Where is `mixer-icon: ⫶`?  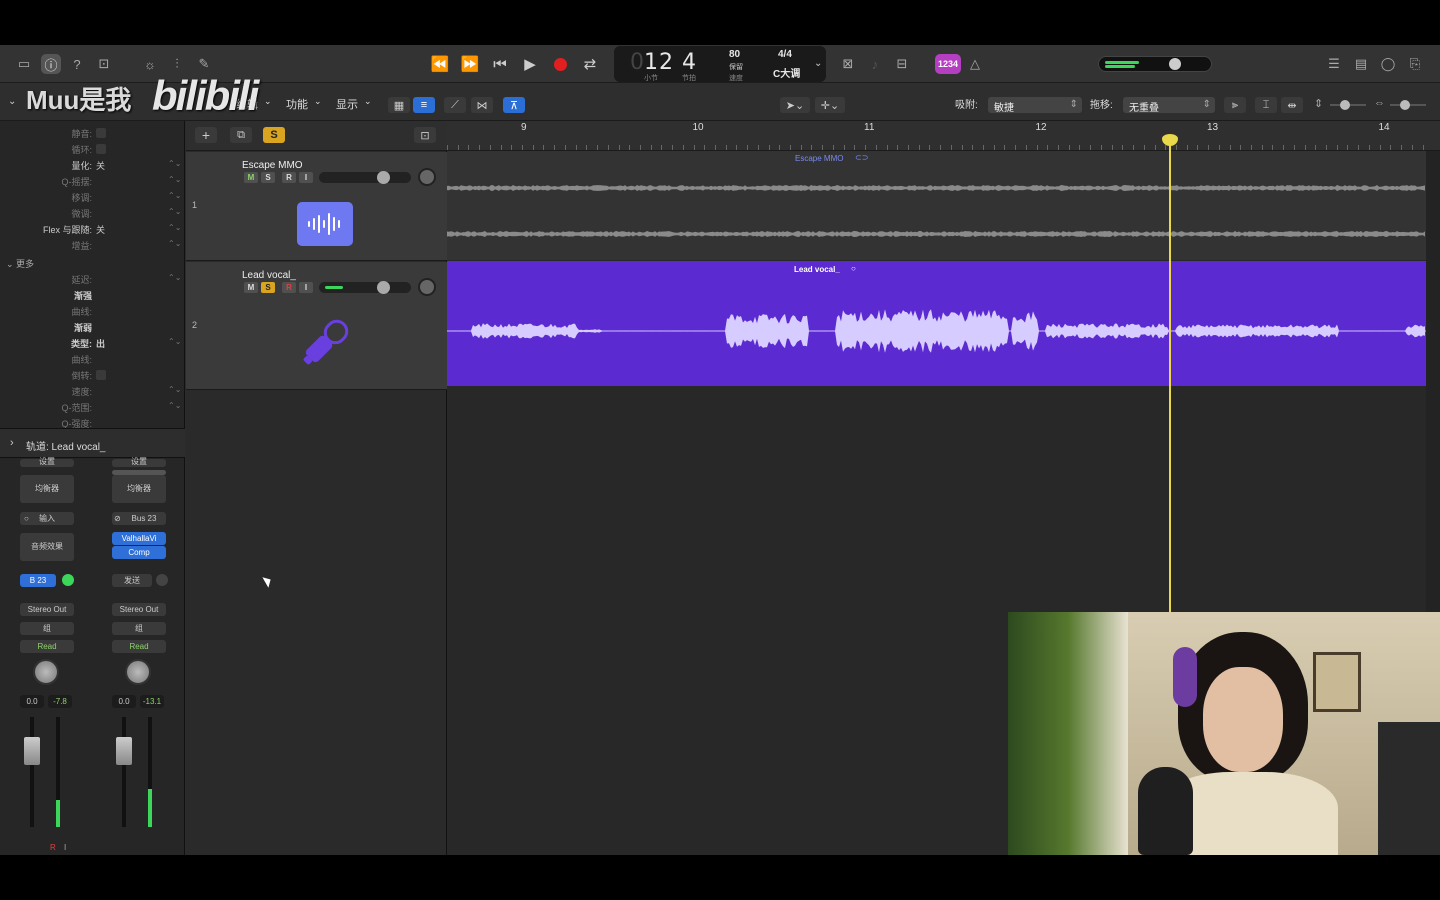 mixer-icon: ⫶ is located at coordinates (177, 64).